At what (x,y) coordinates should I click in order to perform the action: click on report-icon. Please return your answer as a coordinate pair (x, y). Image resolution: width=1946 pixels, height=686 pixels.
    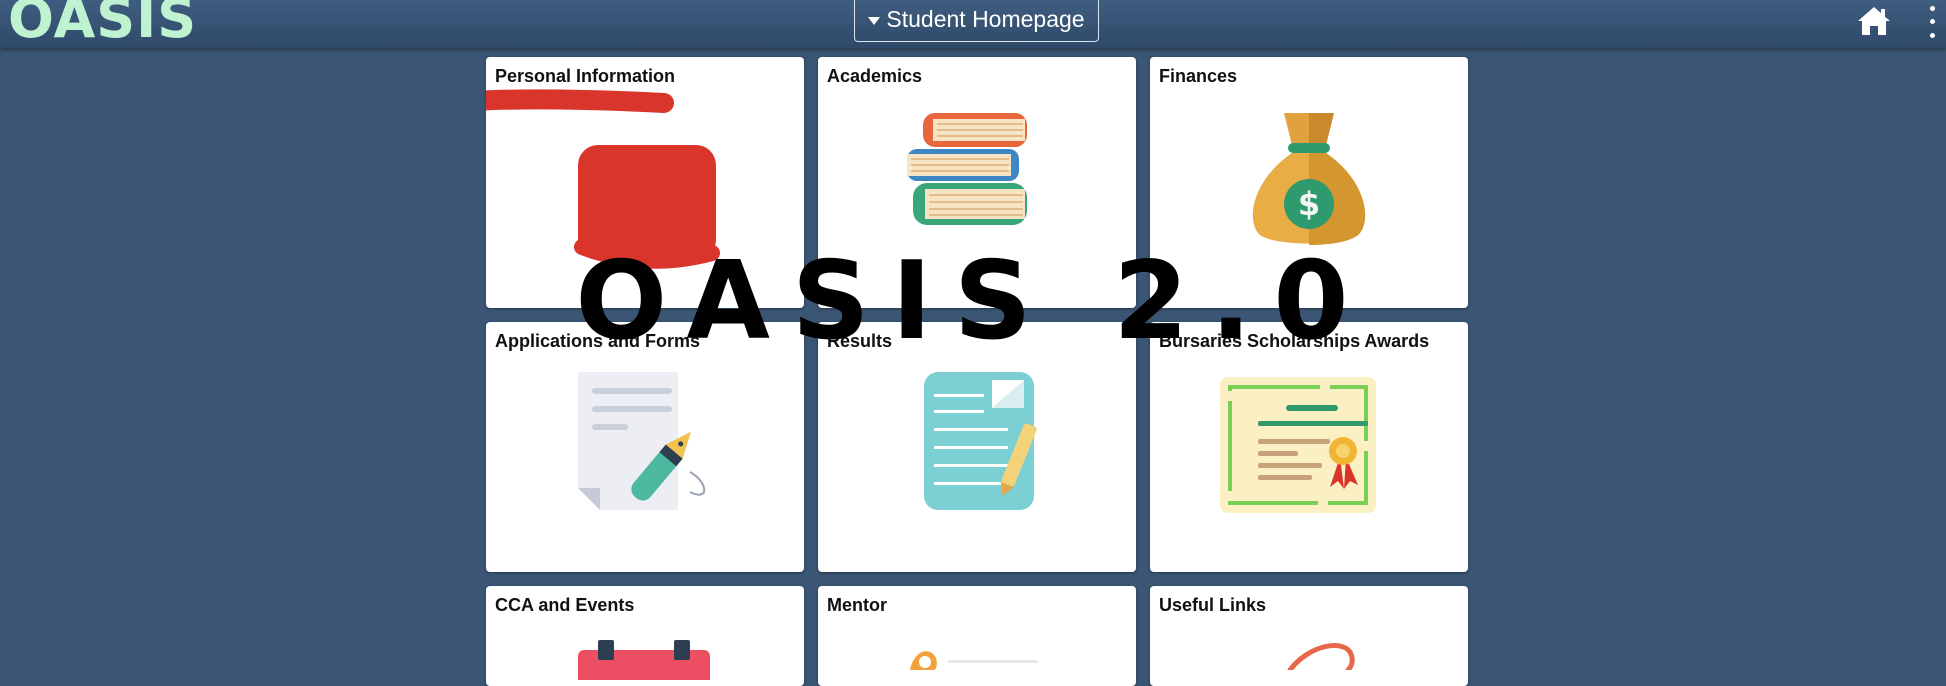
    Looking at the image, I should click on (980, 441).